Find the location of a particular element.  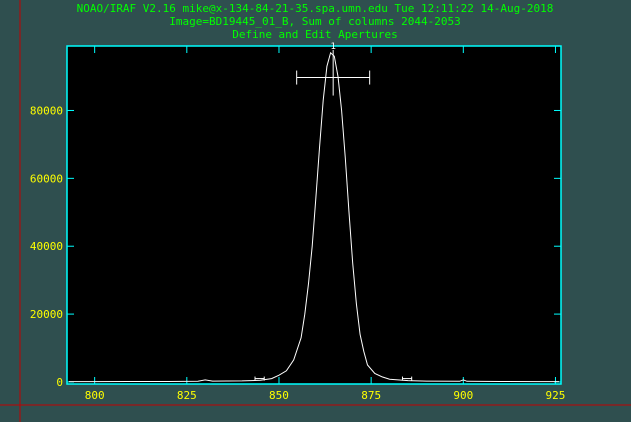

x-tick-label: 925 is located at coordinates (556, 395).